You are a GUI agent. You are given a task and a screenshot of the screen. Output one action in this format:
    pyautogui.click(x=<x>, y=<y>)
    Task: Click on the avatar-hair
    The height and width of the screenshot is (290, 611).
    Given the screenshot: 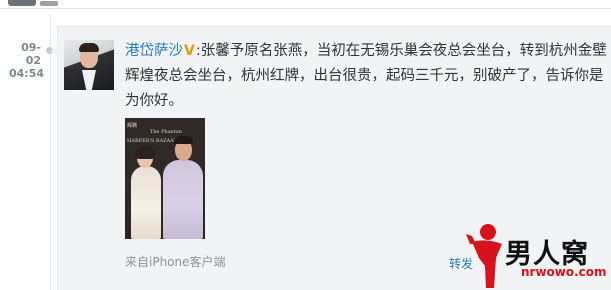 What is the action you would take?
    pyautogui.click(x=89, y=47)
    